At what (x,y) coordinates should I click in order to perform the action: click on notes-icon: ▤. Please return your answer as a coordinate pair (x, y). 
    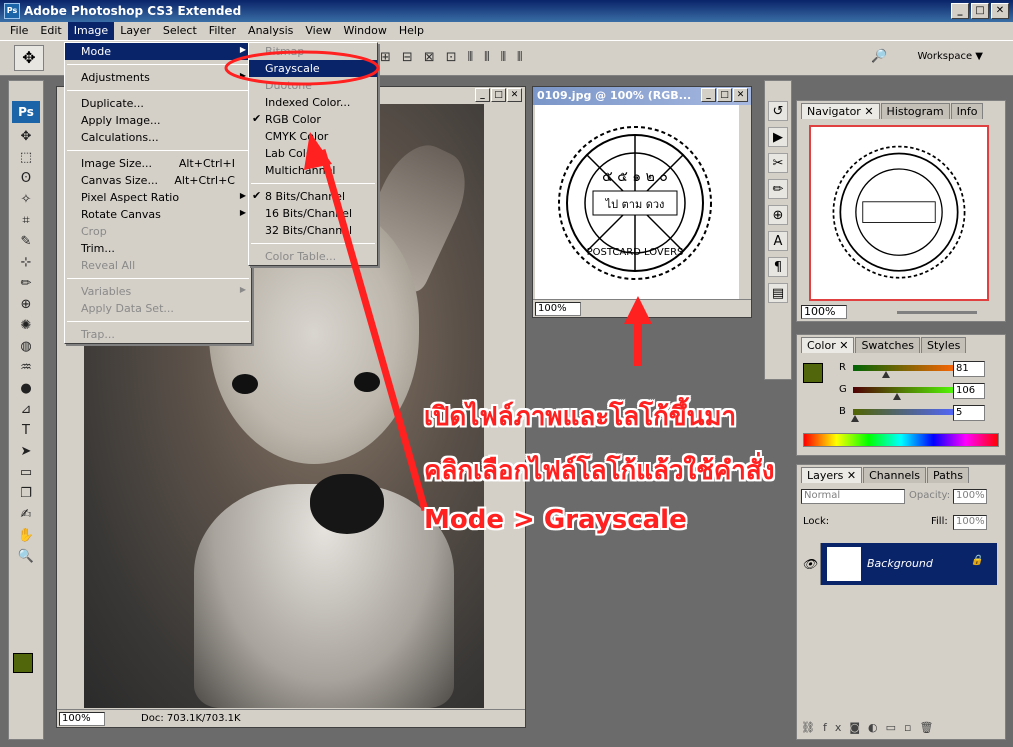
    Looking at the image, I should click on (778, 293).